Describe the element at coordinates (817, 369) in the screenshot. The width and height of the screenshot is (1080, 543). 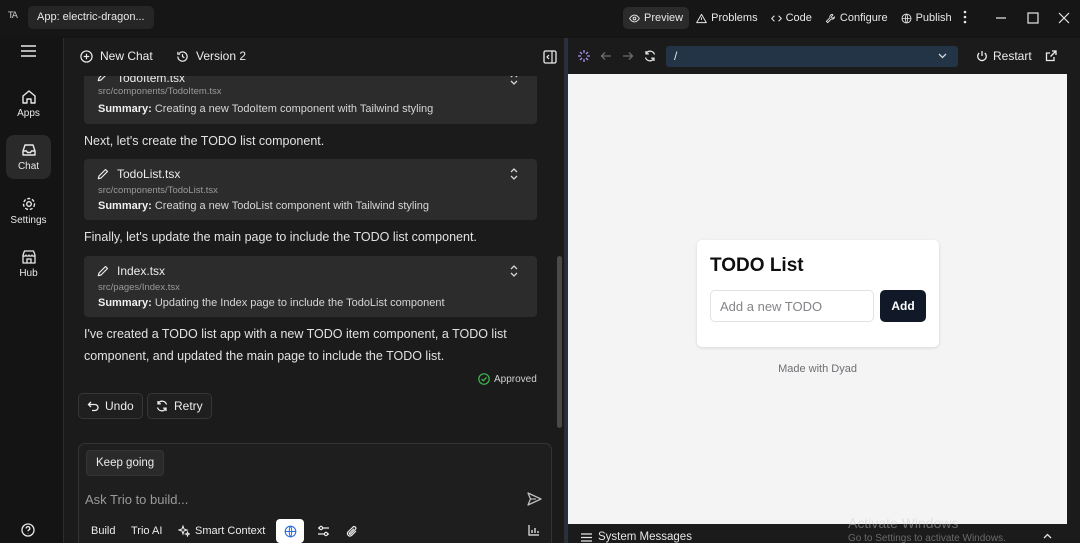
I see `made-with-footer: Made with Dyad` at that location.